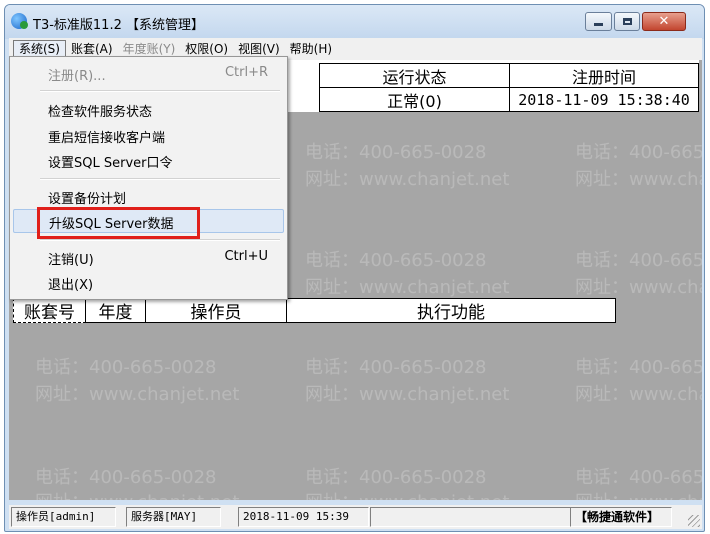 This screenshot has width=710, height=534. I want to click on menu-item-shortcut: Ctrl+R, so click(246, 72).